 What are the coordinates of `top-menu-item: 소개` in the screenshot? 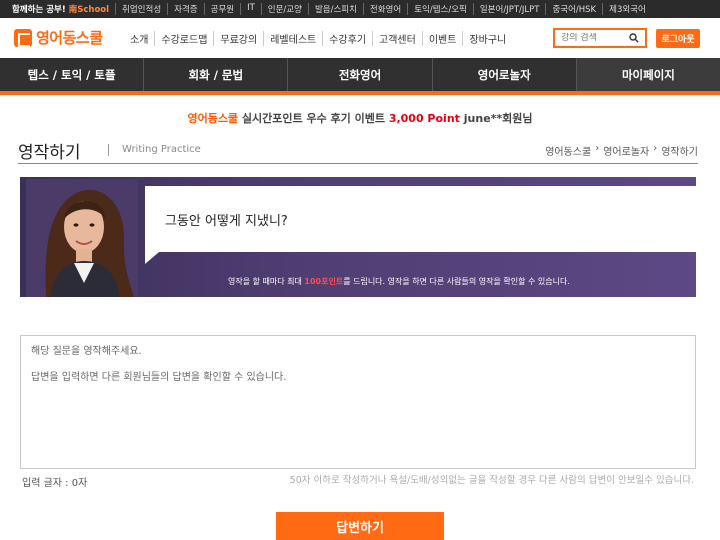 It's located at (139, 38).